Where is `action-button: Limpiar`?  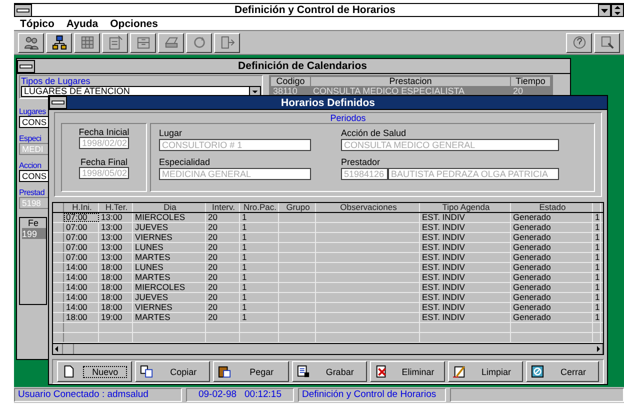
action-button: Limpiar is located at coordinates (486, 371).